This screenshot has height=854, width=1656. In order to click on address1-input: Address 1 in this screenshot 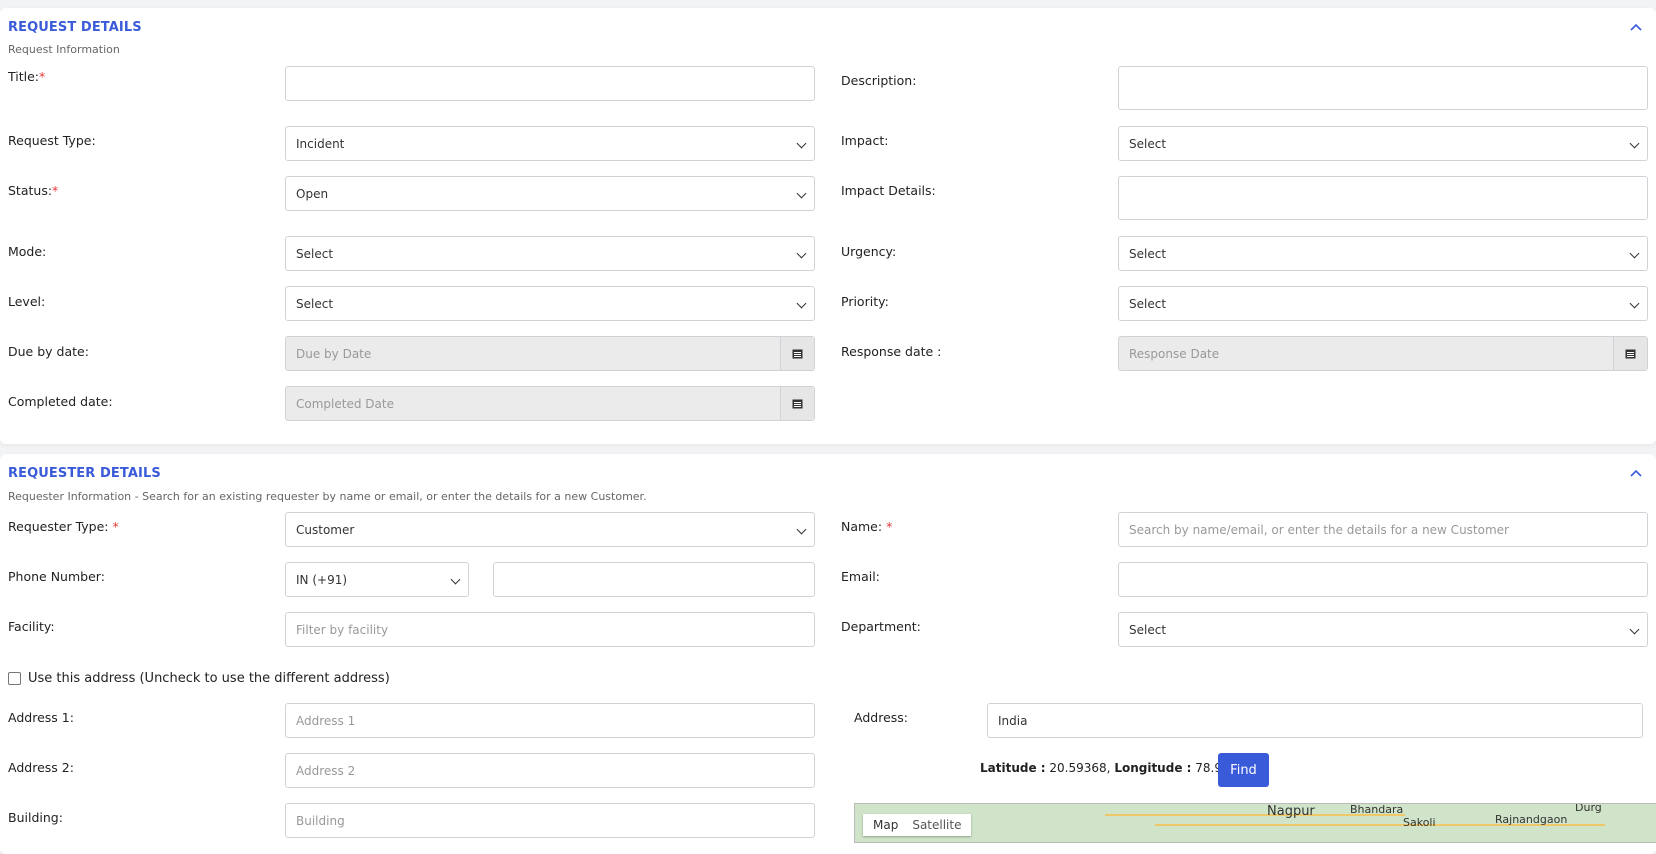, I will do `click(550, 720)`.